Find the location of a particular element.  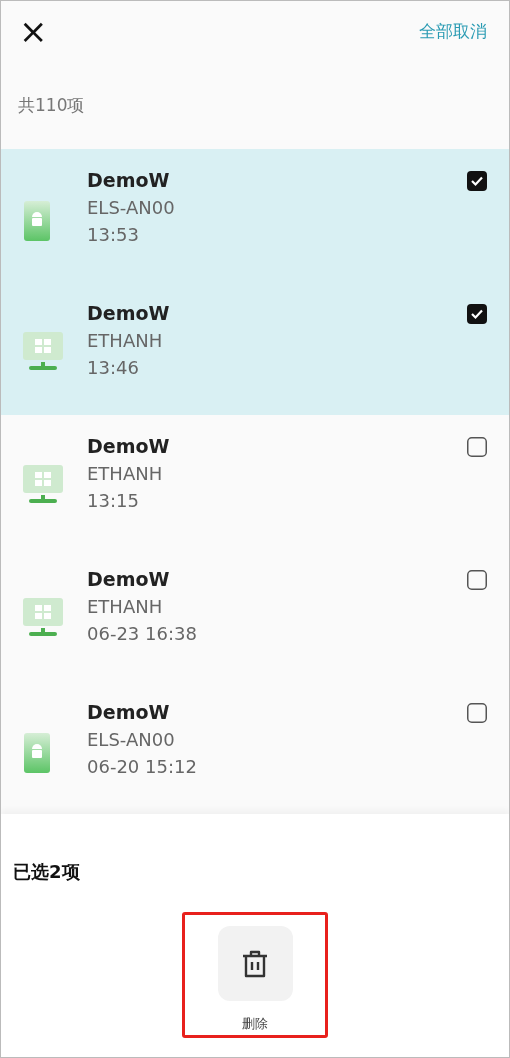

device-row: DemoW ELS-AN00 13:53 is located at coordinates (255, 215).